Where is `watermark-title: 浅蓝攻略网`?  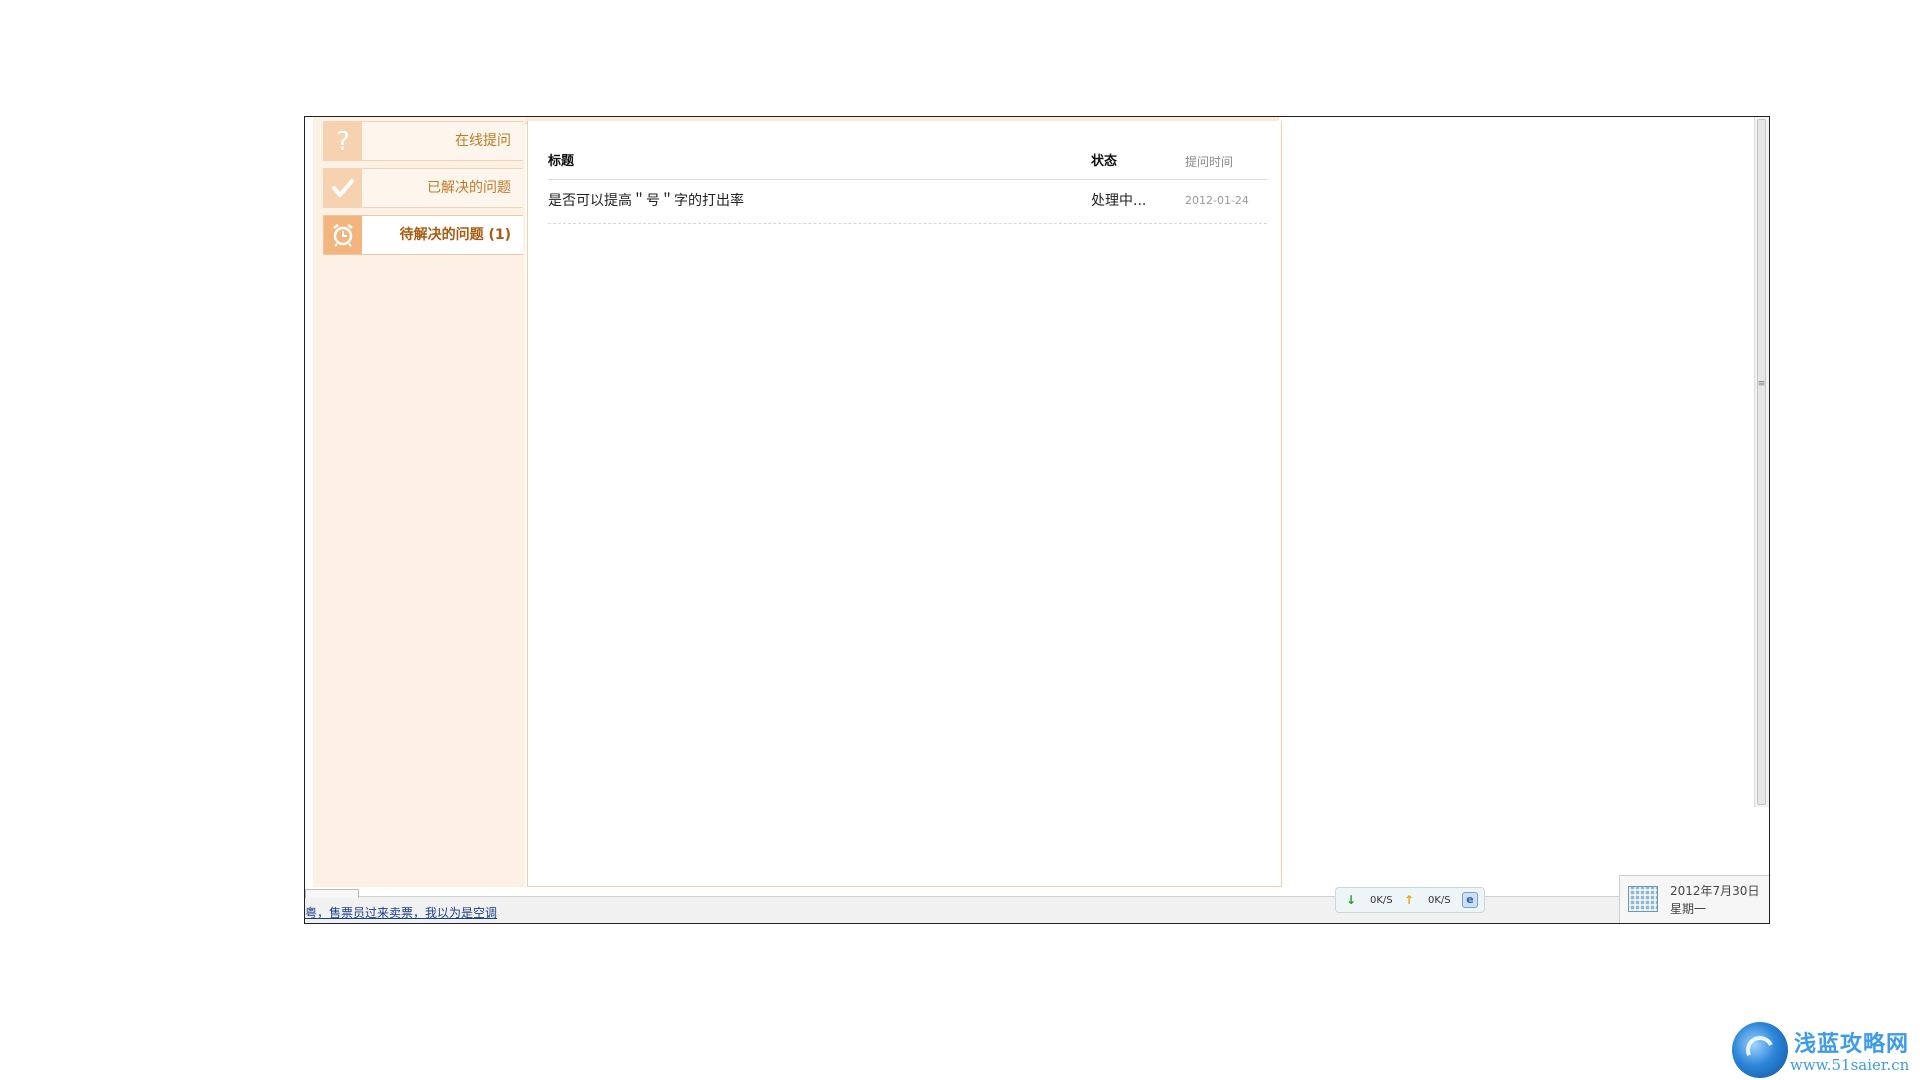 watermark-title: 浅蓝攻略网 is located at coordinates (1852, 1044).